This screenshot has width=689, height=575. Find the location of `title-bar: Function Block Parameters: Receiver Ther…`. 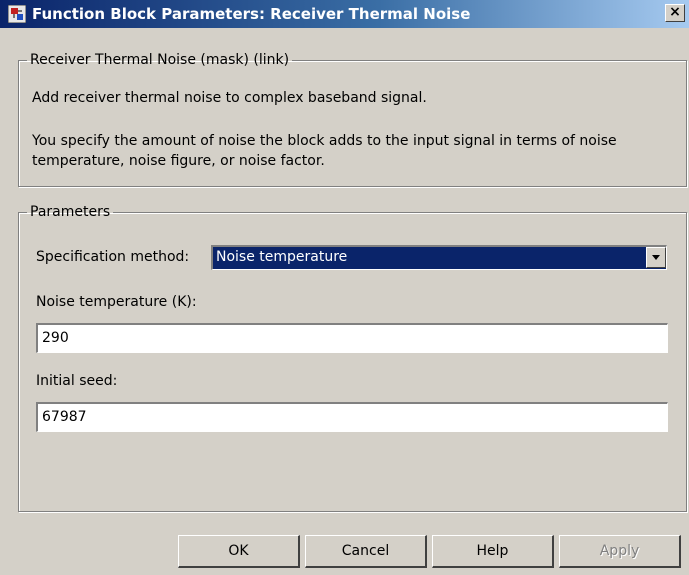

title-bar: Function Block Parameters: Receiver Ther… is located at coordinates (344, 14).